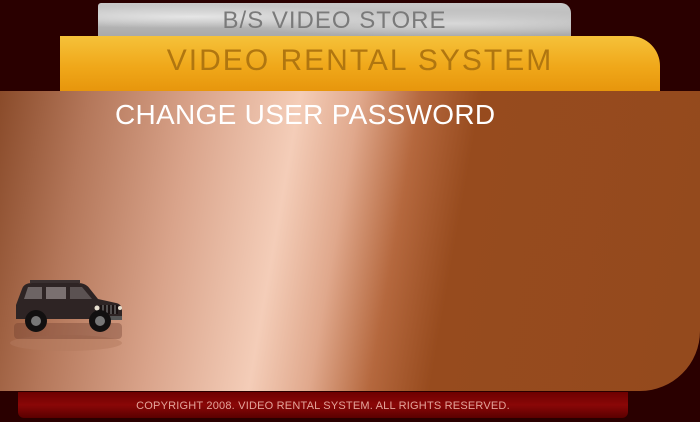 This screenshot has height=422, width=700. Describe the element at coordinates (360, 60) in the screenshot. I see `system-title: VIDEO RENTAL SYSTEM` at that location.